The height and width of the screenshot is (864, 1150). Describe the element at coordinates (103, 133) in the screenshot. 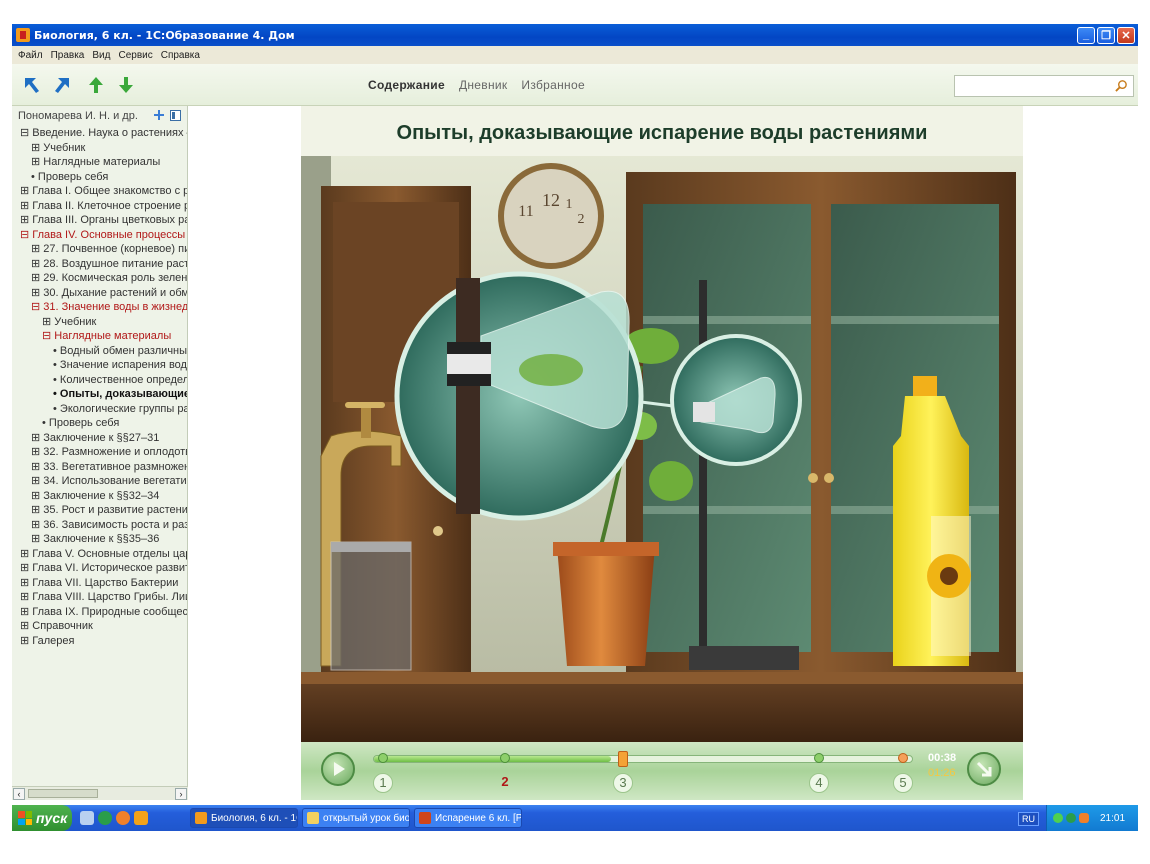

I see `tree-item: ⊟ Введение. Наука о растениях – б` at that location.